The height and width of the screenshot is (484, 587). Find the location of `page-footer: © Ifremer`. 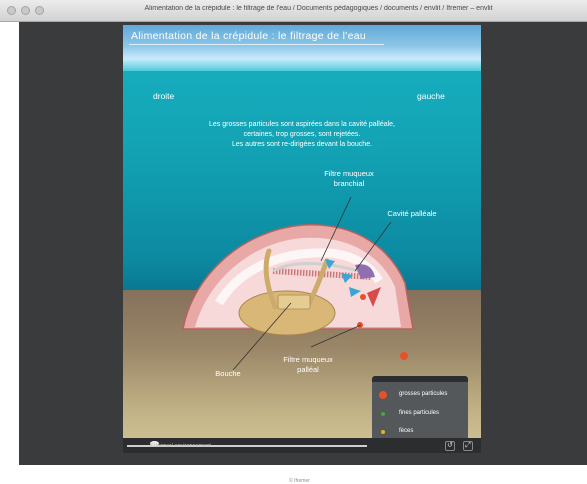

page-footer: © Ifremer is located at coordinates (299, 481).